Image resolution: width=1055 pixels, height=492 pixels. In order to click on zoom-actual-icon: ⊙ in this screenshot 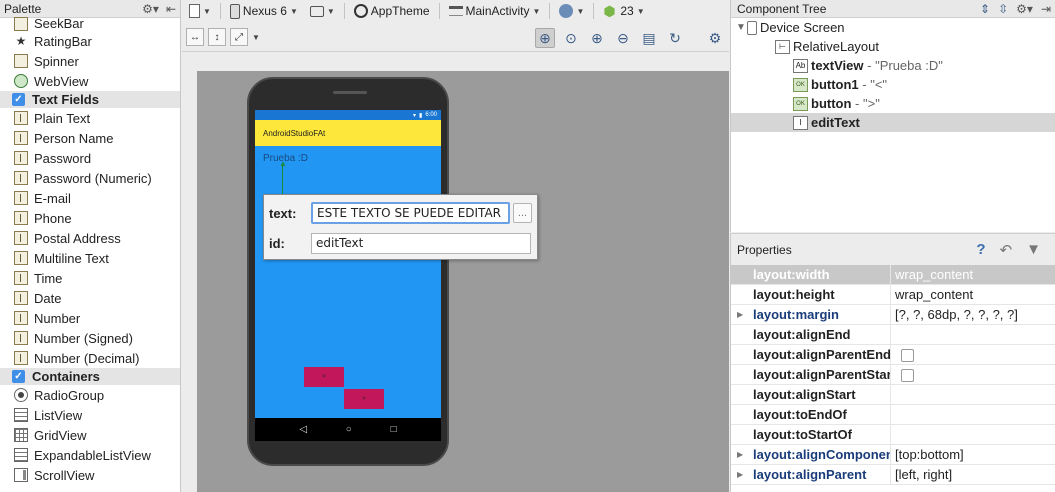, I will do `click(571, 38)`.